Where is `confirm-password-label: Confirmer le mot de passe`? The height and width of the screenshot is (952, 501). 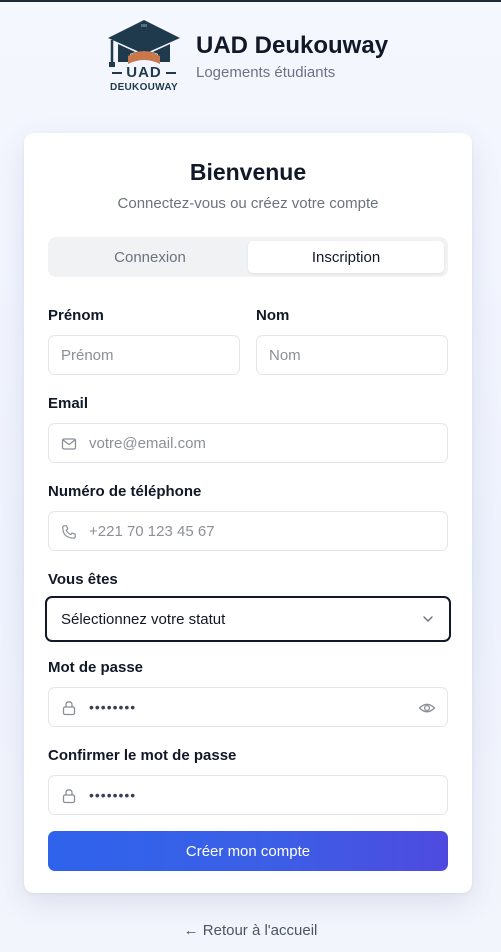
confirm-password-label: Confirmer le mot de passe is located at coordinates (142, 755).